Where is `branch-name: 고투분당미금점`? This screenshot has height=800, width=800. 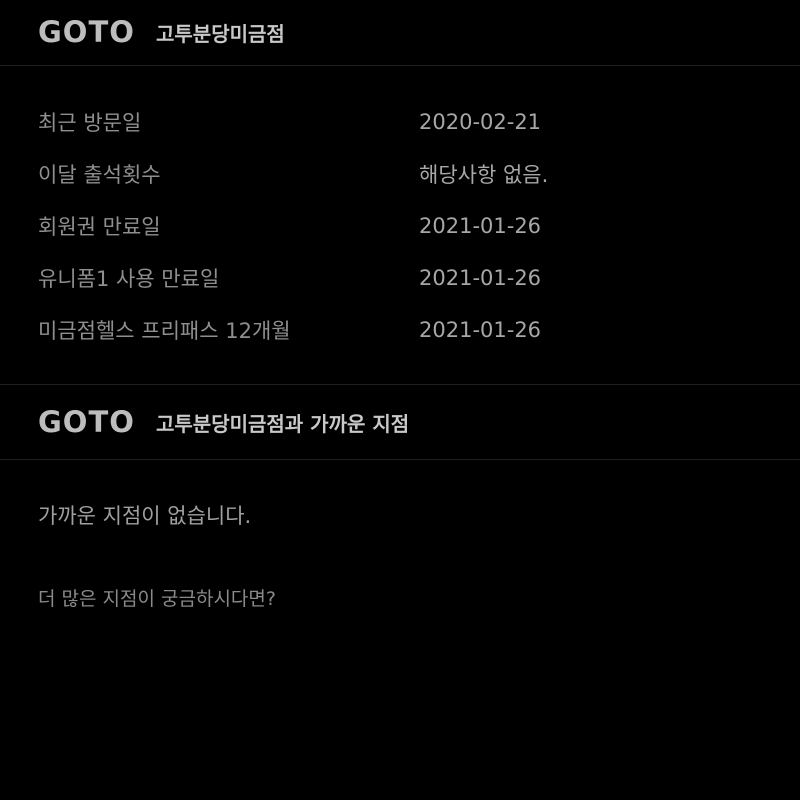 branch-name: 고투분당미금점 is located at coordinates (220, 34).